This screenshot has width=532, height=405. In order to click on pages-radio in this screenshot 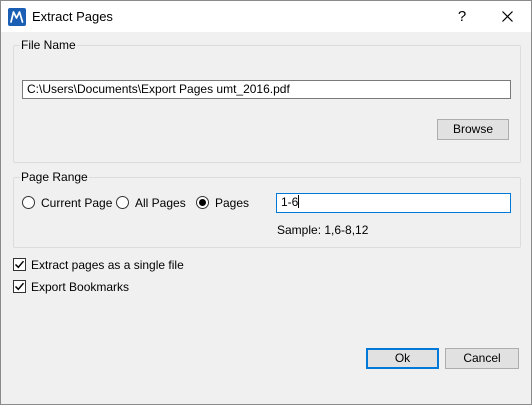, I will do `click(202, 202)`.